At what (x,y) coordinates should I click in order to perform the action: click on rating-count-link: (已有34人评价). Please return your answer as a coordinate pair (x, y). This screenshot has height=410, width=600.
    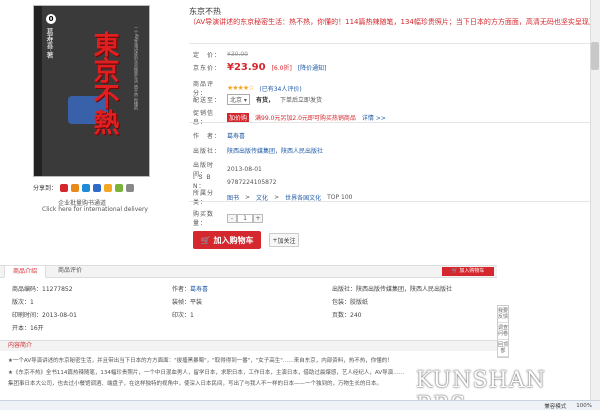
    Looking at the image, I should click on (280, 88).